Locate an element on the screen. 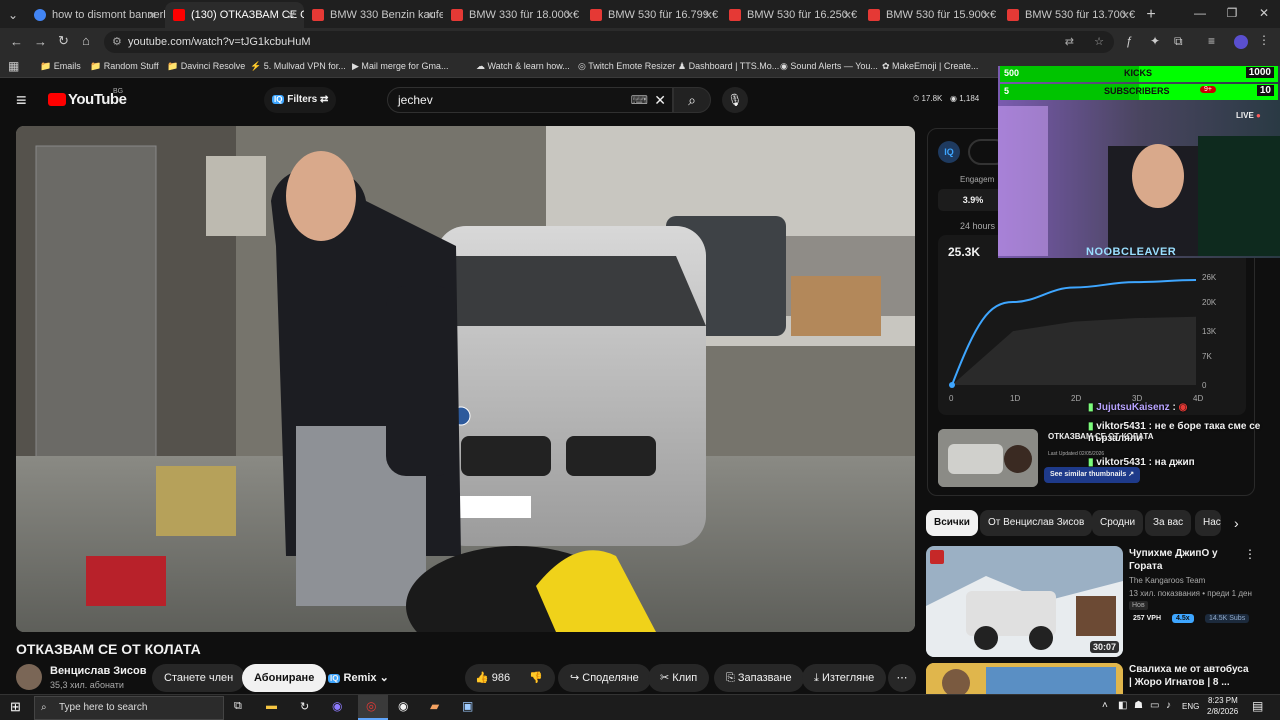 Image resolution: width=1280 pixels, height=720 pixels. time-range: 24 hours is located at coordinates (977, 226).